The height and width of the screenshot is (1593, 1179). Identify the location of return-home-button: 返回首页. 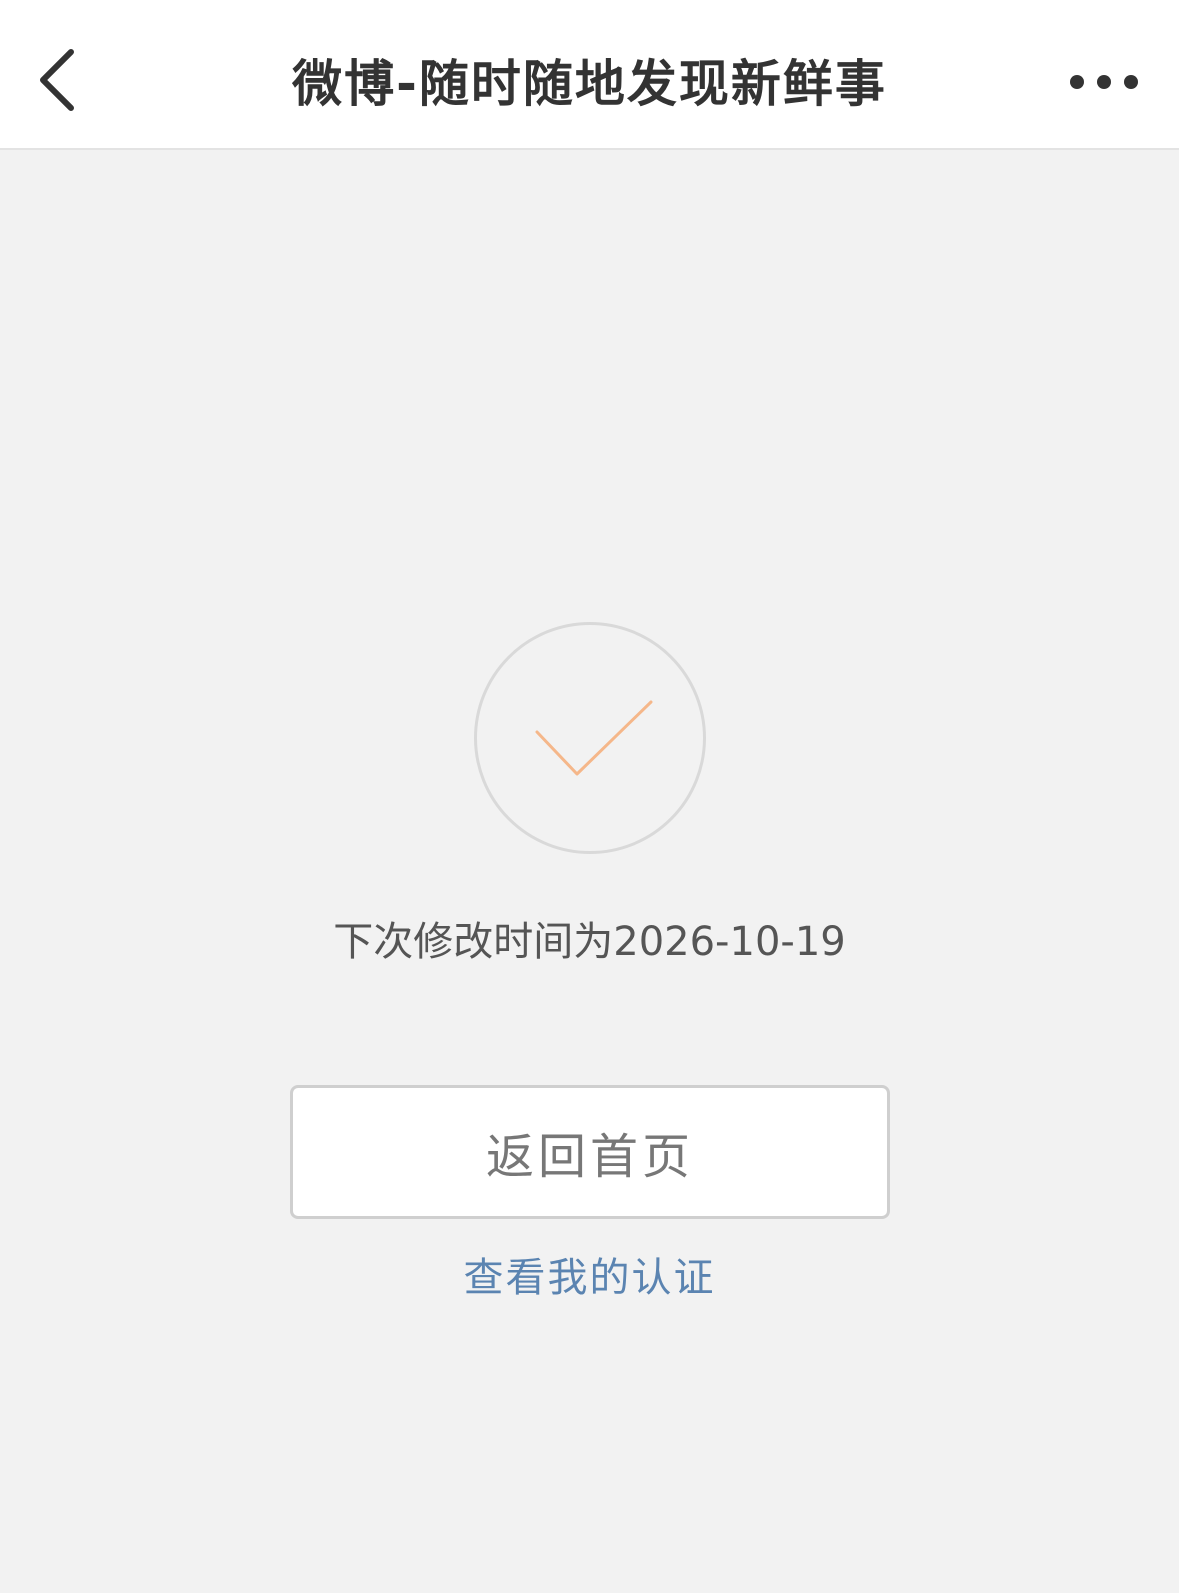
(590, 1152).